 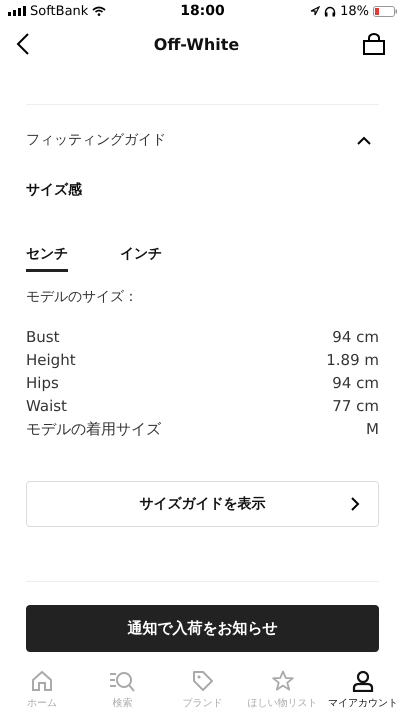 I want to click on accordion-header: フィッティングガイド, so click(x=202, y=127).